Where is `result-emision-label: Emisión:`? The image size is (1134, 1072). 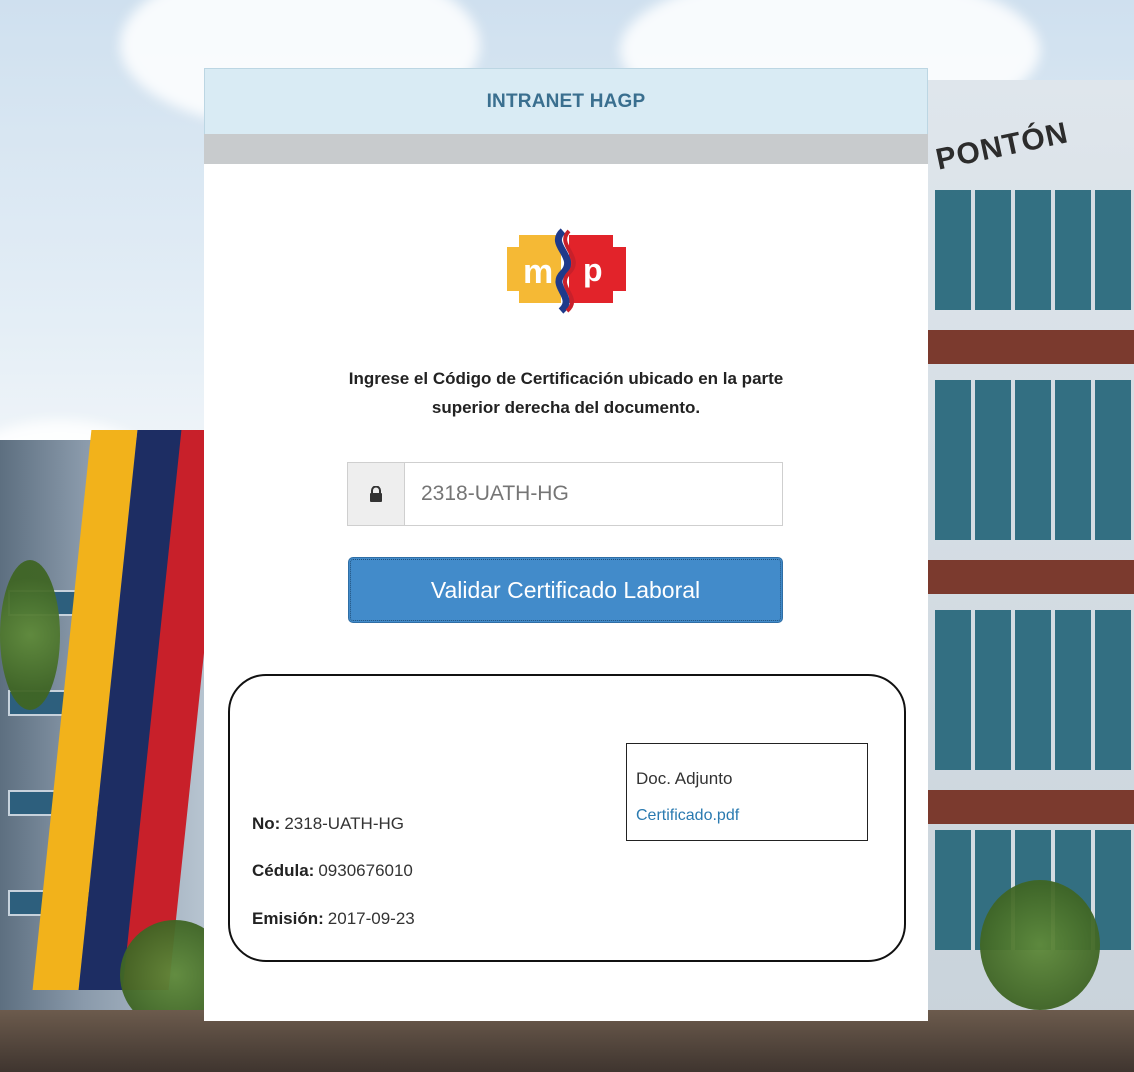 result-emision-label: Emisión: is located at coordinates (288, 918).